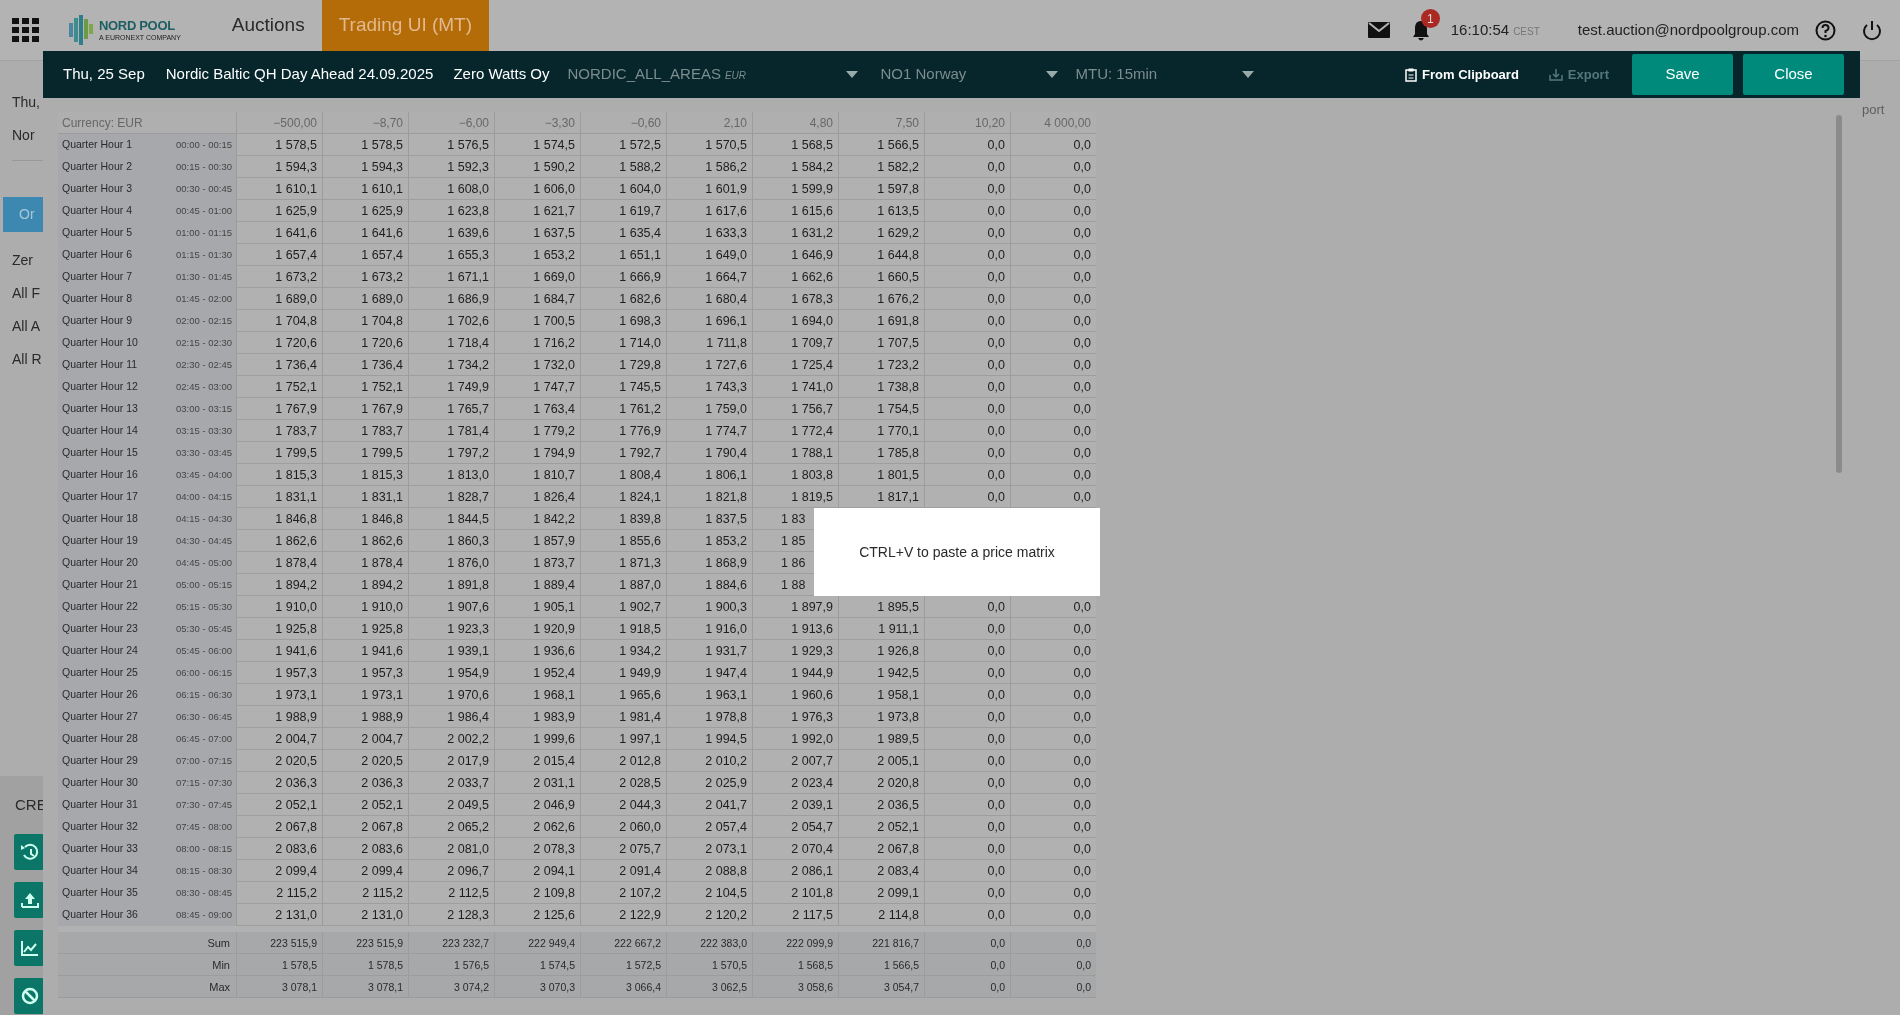  I want to click on row-time: 07:00 - 07:15, so click(204, 760).